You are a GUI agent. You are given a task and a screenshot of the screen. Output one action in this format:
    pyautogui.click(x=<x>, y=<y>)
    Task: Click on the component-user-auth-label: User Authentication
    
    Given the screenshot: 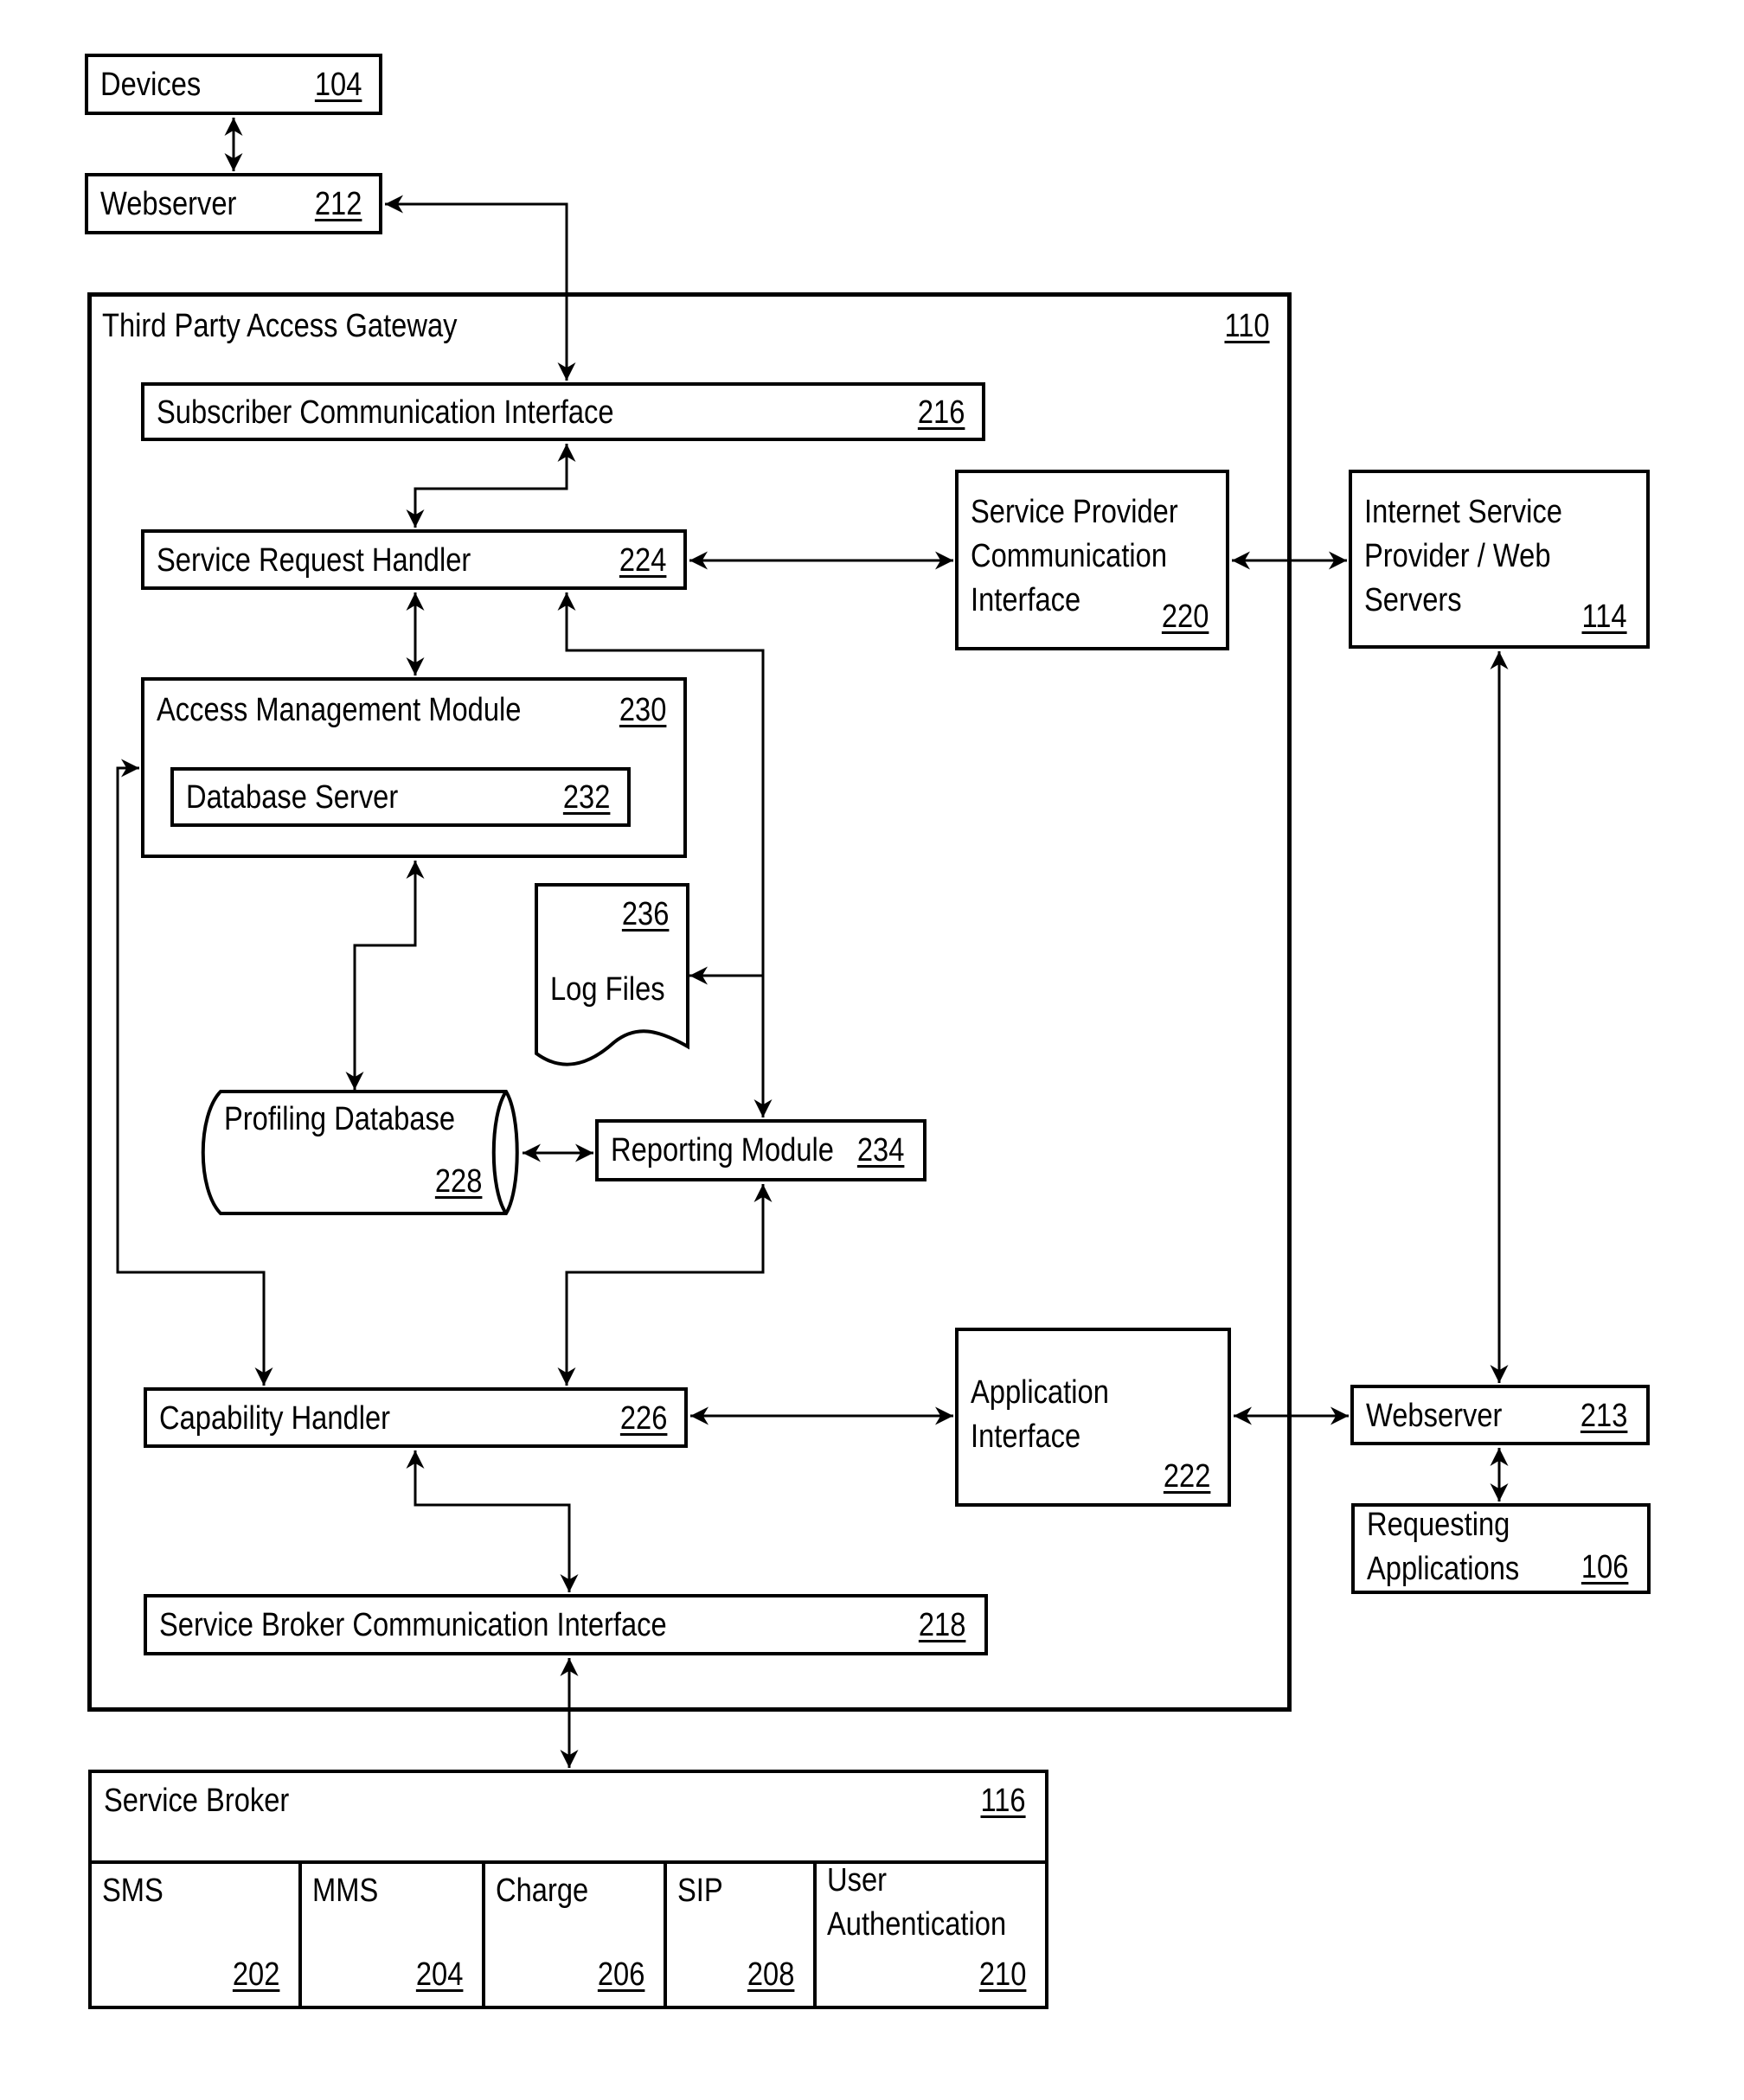 What is the action you would take?
    pyautogui.click(x=917, y=1902)
    